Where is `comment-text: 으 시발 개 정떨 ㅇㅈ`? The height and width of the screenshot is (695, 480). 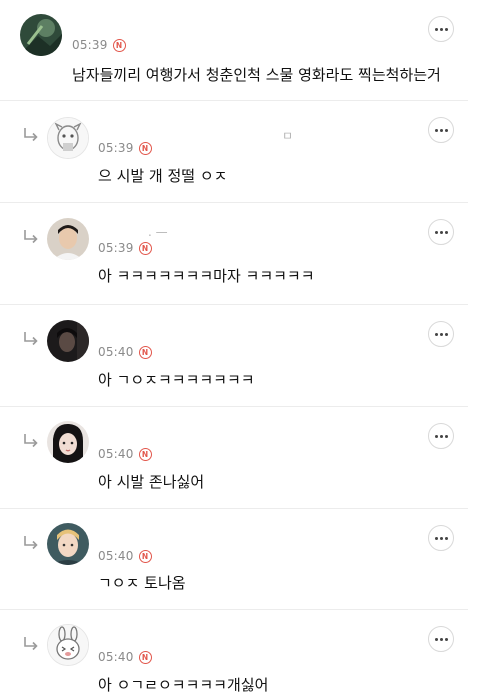 comment-text: 으 시발 개 정떨 ㅇㅈ is located at coordinates (163, 176).